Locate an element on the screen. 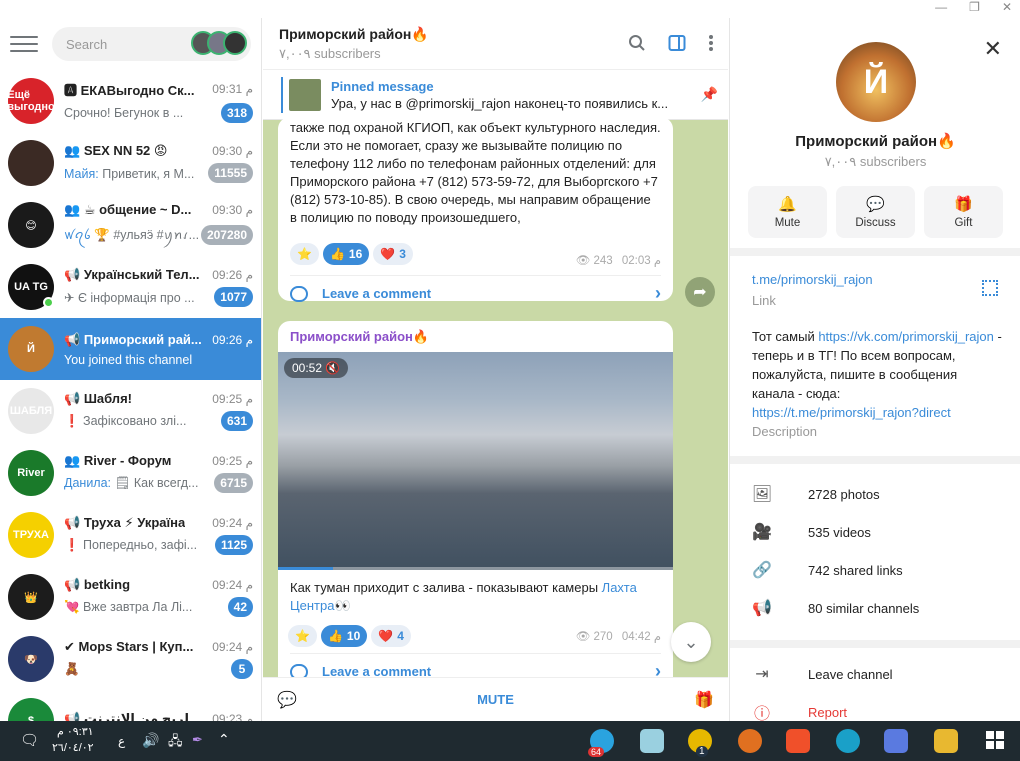  hamburger-menu-icon is located at coordinates (24, 44).